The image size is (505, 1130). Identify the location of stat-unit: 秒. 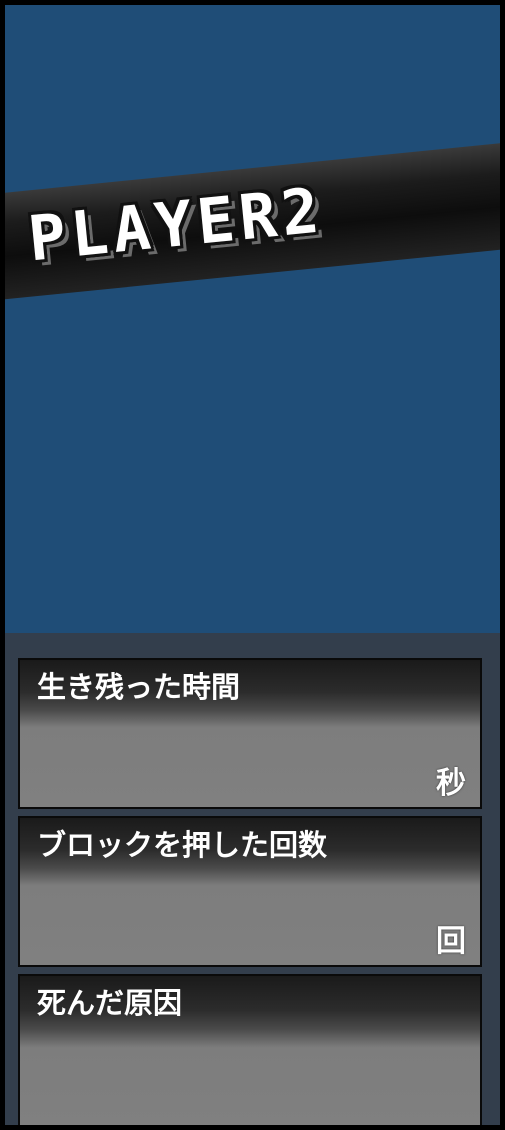
(451, 783).